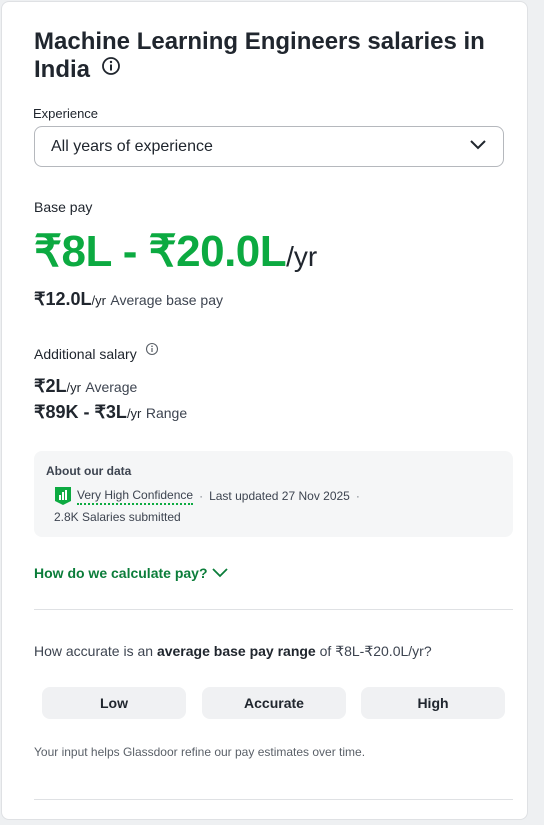  What do you see at coordinates (50, 386) in the screenshot?
I see `additional-average-value: ₹2L` at bounding box center [50, 386].